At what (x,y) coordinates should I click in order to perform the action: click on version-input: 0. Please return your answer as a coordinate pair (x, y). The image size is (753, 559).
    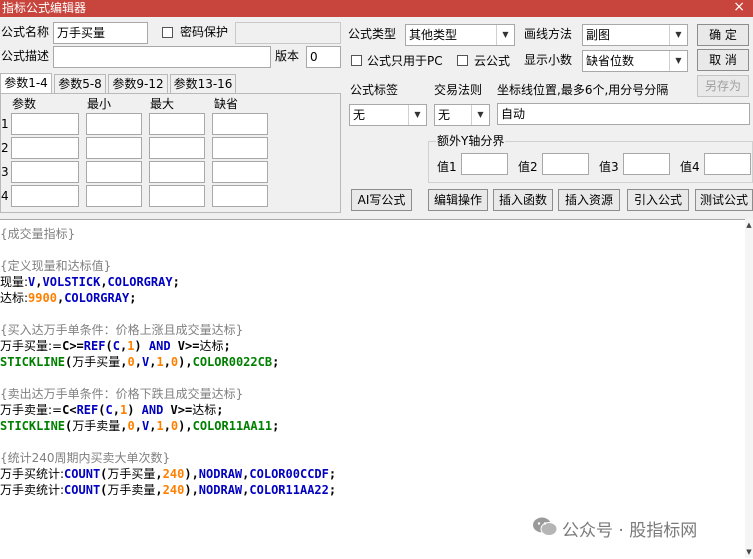
    Looking at the image, I should click on (323, 57).